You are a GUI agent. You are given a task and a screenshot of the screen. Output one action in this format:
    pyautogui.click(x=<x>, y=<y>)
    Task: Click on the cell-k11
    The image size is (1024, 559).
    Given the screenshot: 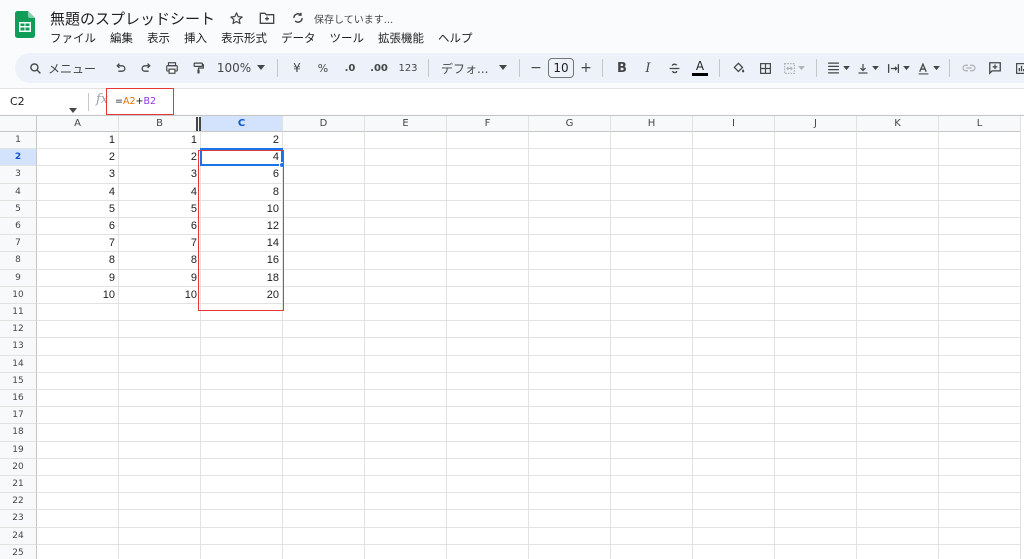 What is the action you would take?
    pyautogui.click(x=898, y=313)
    